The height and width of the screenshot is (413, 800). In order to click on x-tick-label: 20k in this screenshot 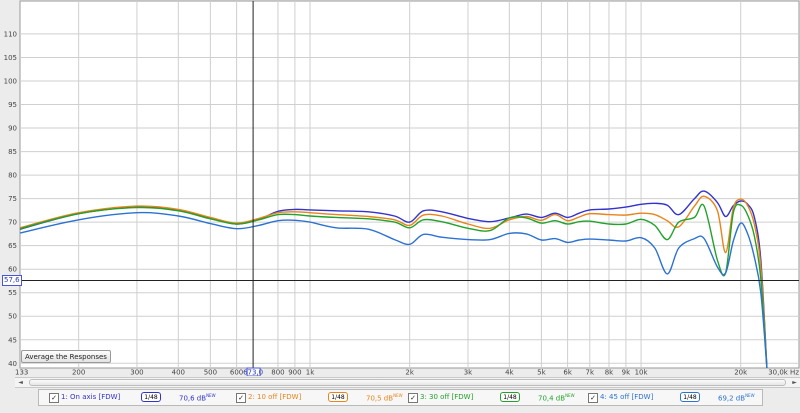, I will do `click(741, 373)`.